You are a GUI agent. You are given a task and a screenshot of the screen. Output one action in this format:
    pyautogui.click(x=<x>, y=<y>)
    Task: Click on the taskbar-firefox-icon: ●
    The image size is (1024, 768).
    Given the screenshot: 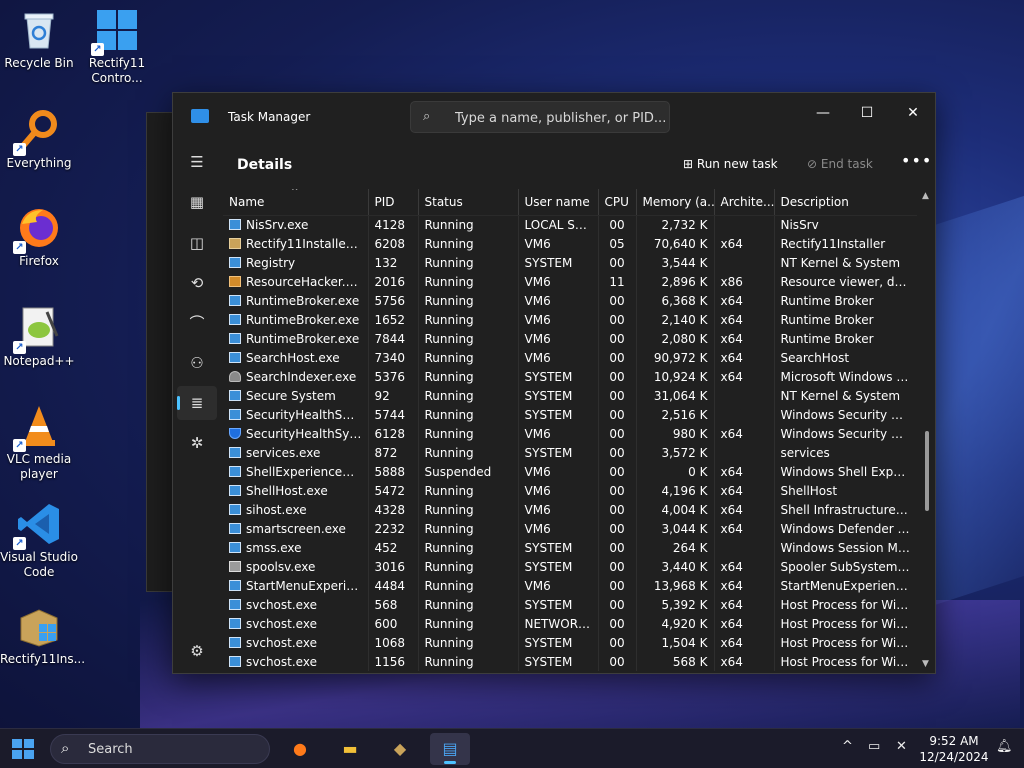 What is the action you would take?
    pyautogui.click(x=300, y=749)
    